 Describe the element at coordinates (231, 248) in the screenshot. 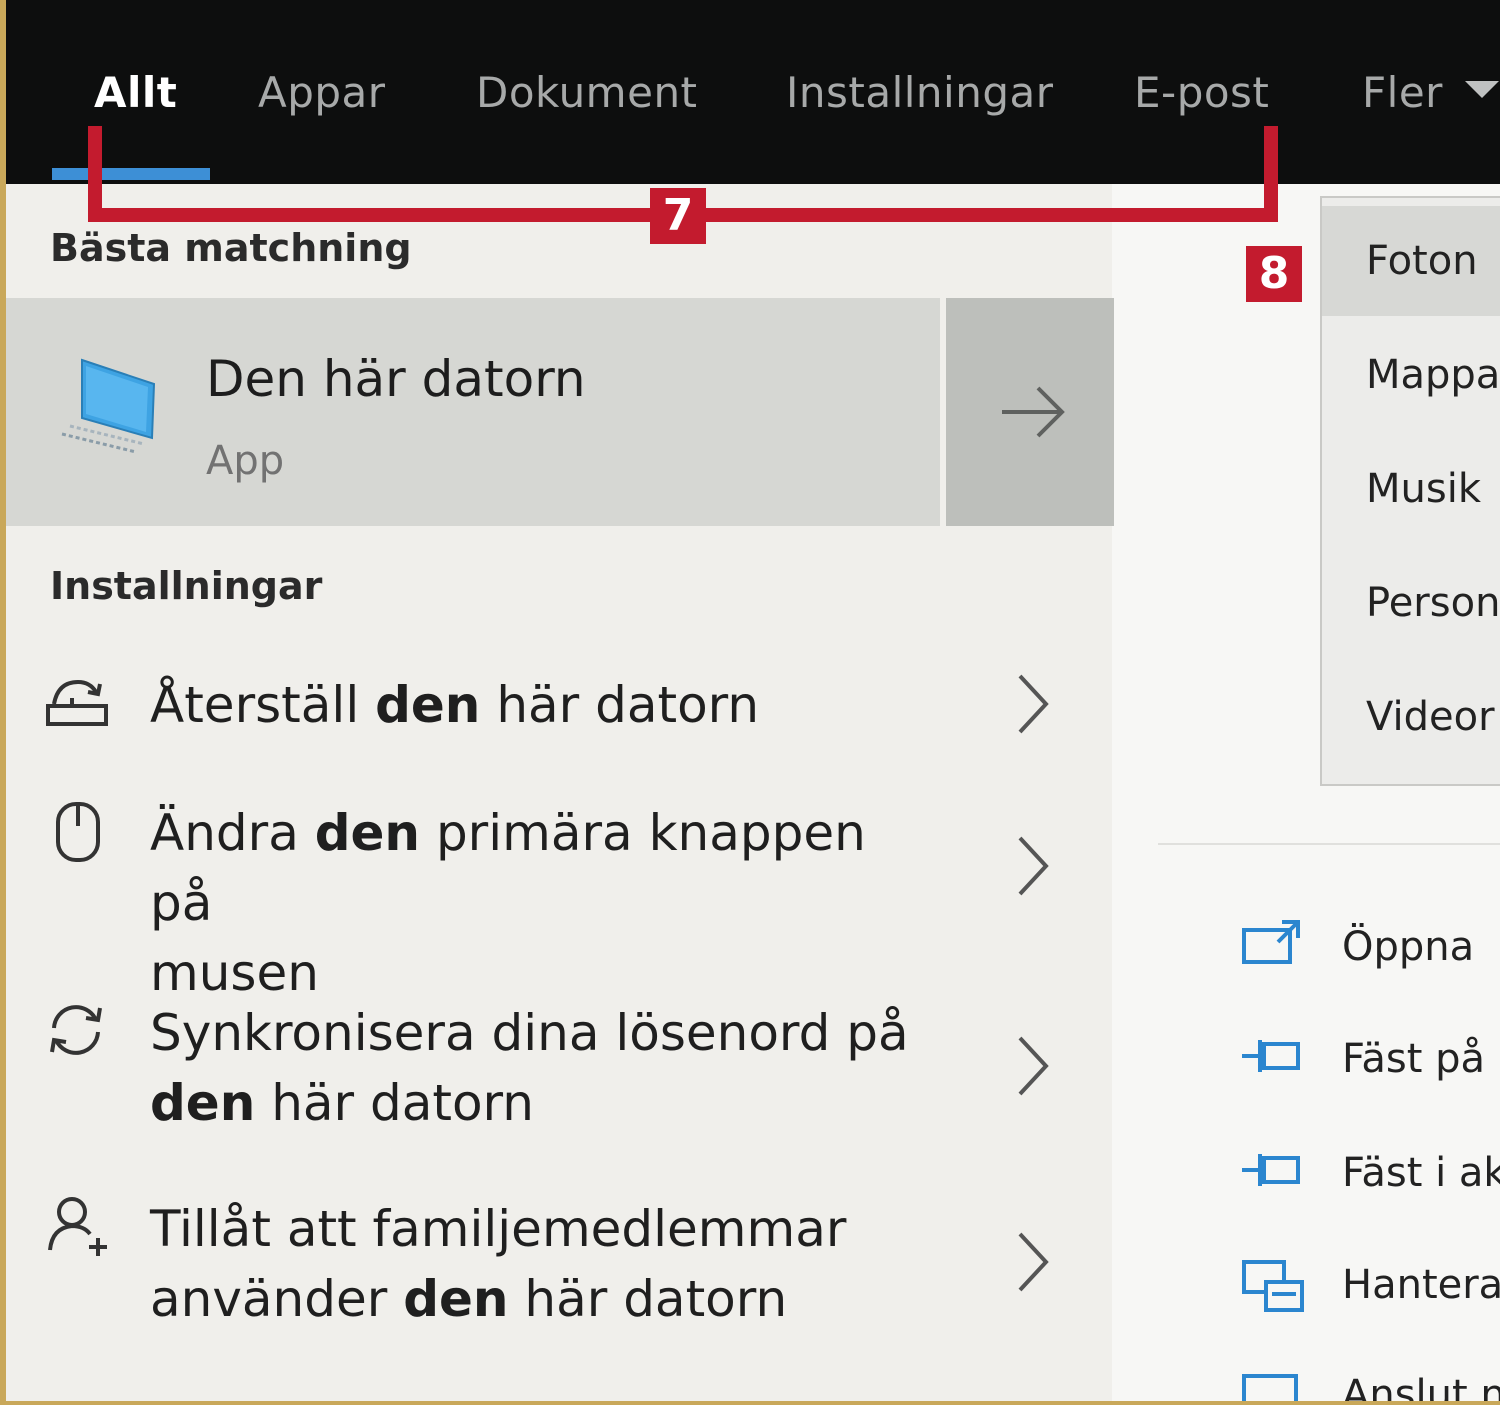

I see `best-match-heading: Bästa matchning` at that location.